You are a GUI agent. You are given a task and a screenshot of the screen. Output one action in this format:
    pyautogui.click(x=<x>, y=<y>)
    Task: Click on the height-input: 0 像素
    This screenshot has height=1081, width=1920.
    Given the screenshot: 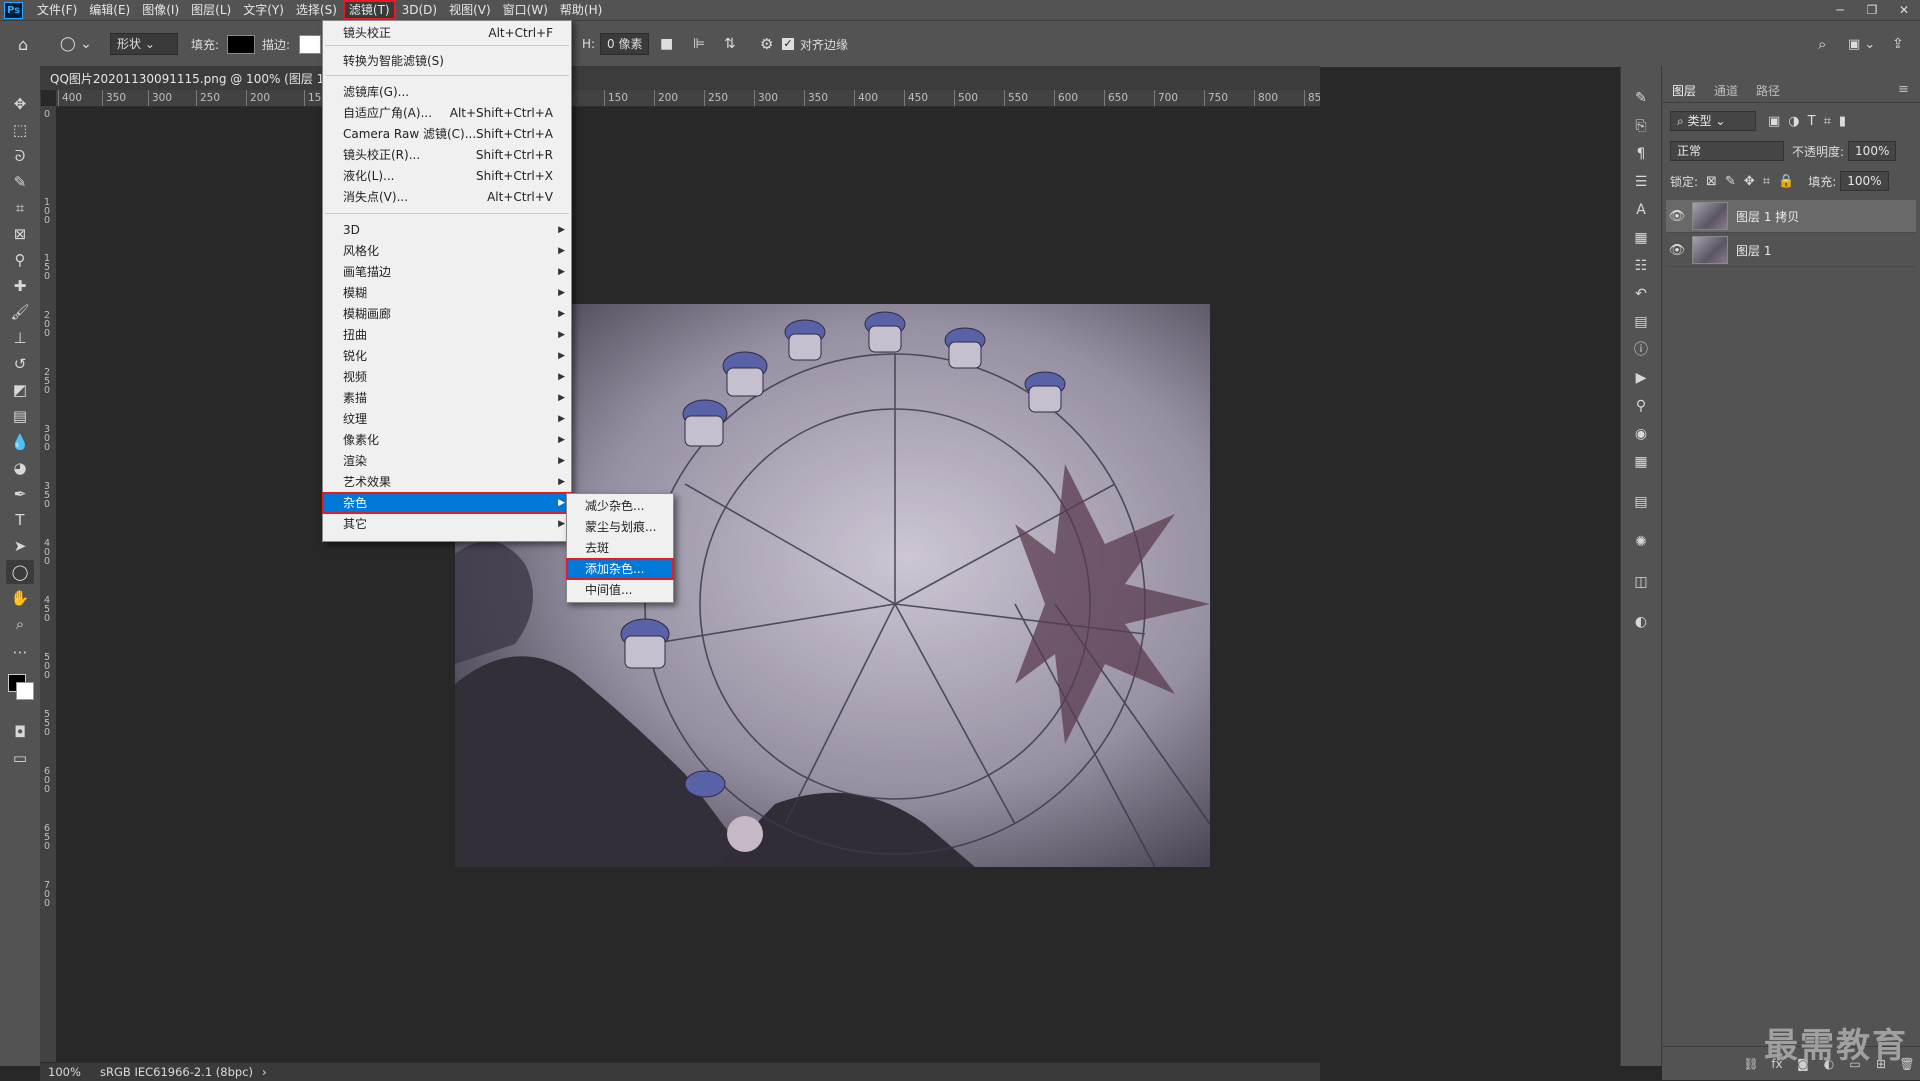 What is the action you would take?
    pyautogui.click(x=625, y=44)
    